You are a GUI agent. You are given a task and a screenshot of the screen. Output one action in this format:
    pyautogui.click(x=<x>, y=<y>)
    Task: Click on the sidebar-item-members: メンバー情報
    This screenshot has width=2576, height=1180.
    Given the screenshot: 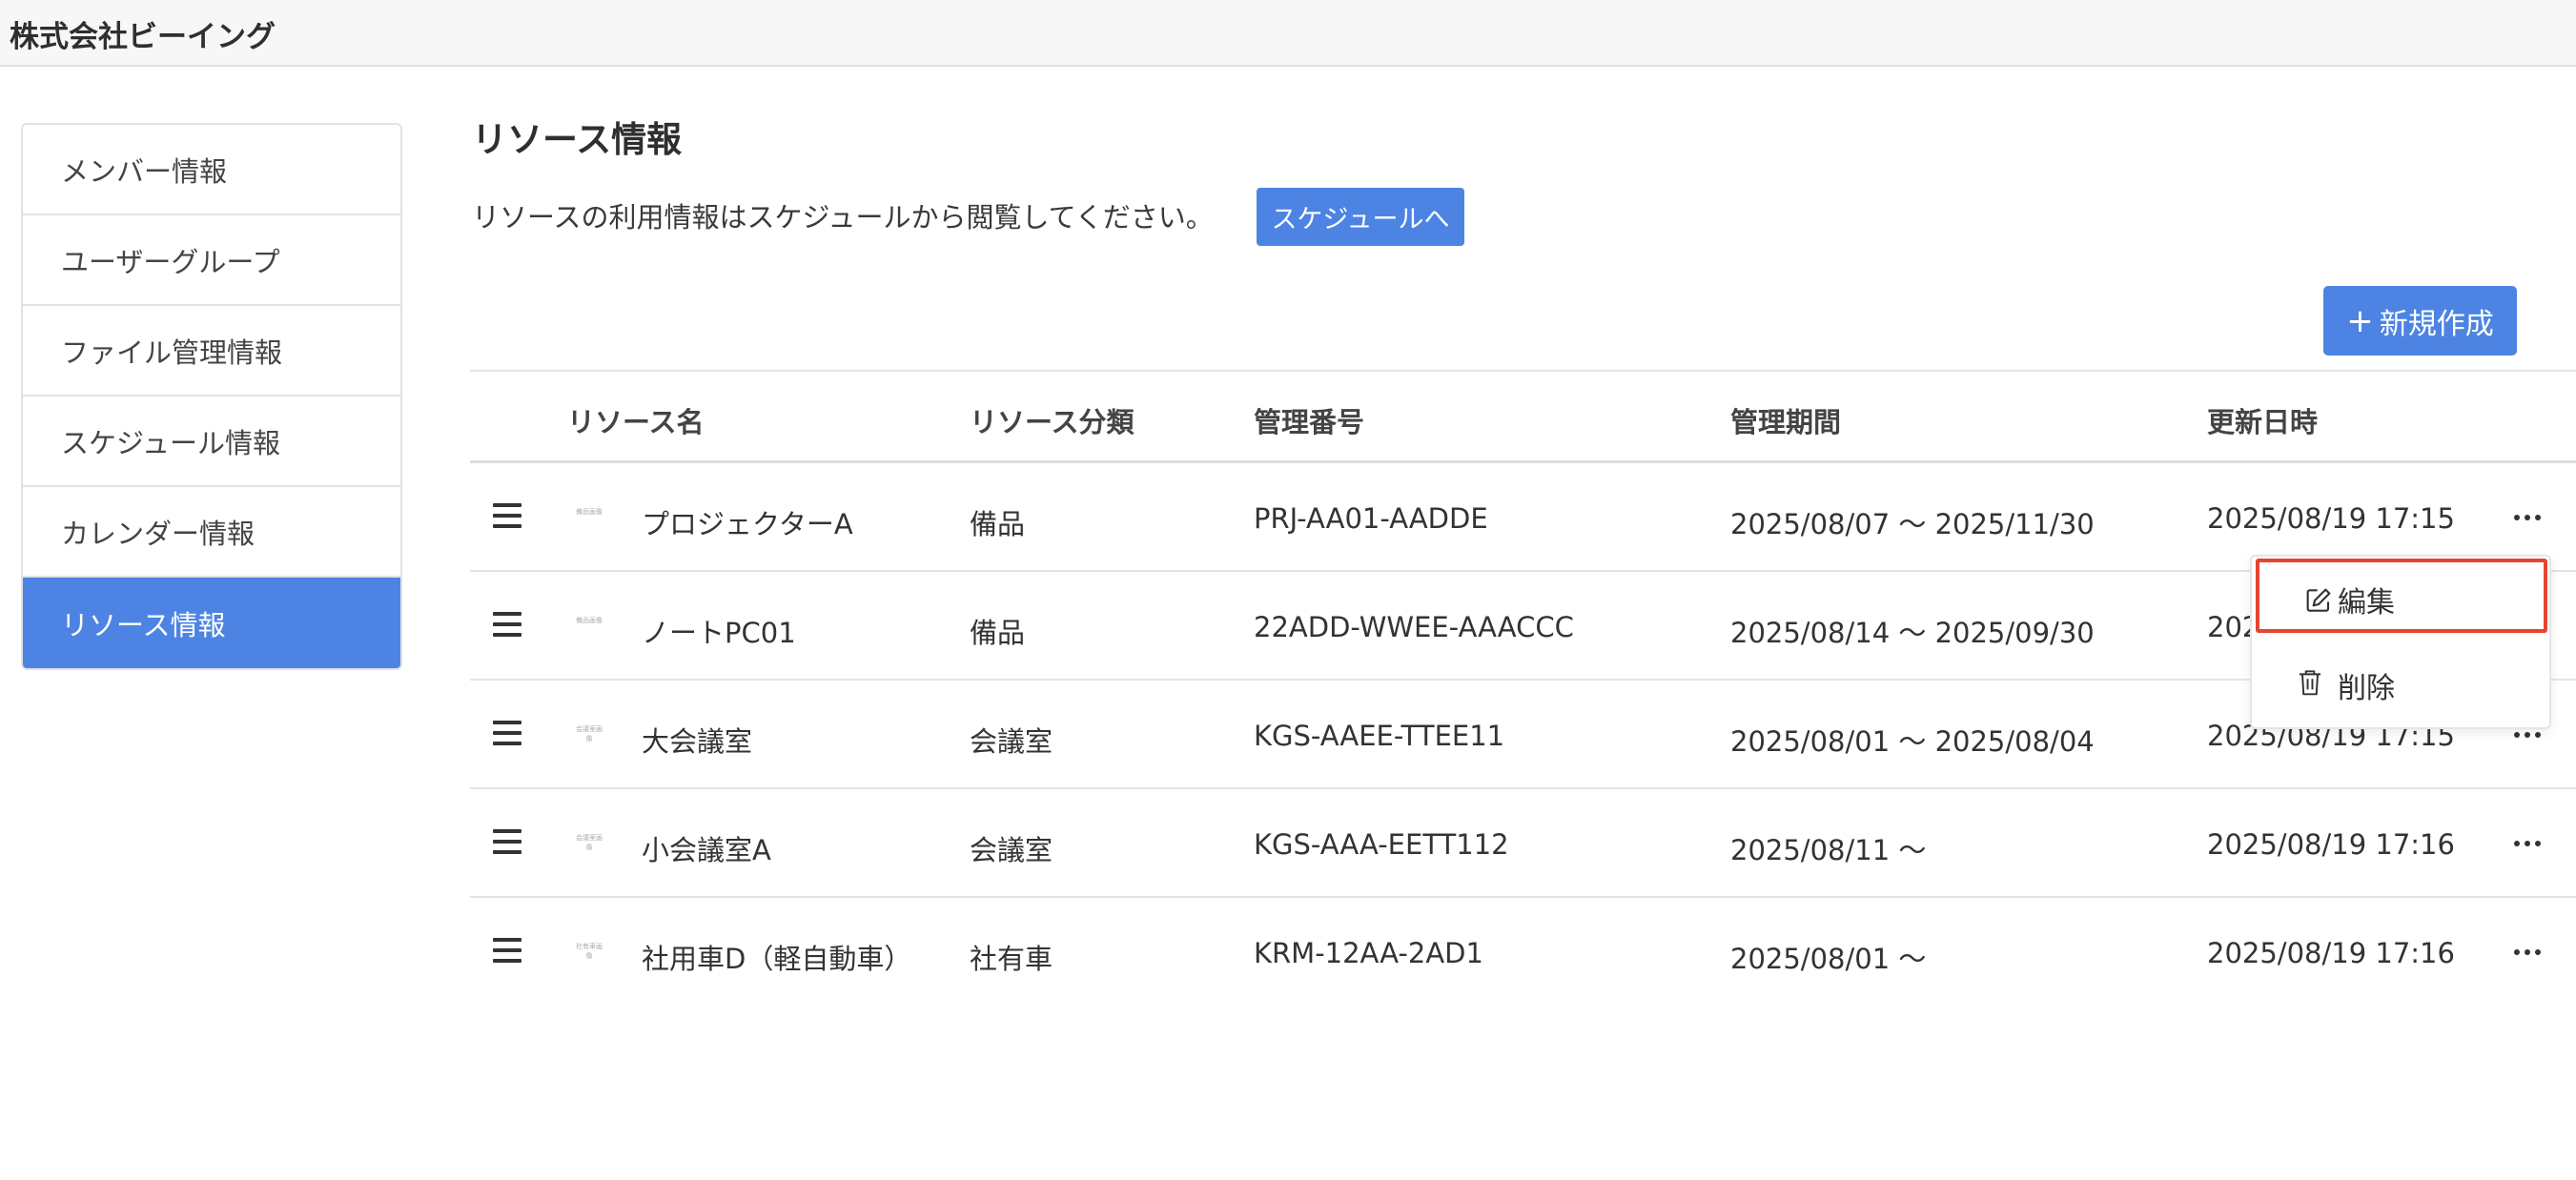 What is the action you would take?
    pyautogui.click(x=211, y=170)
    